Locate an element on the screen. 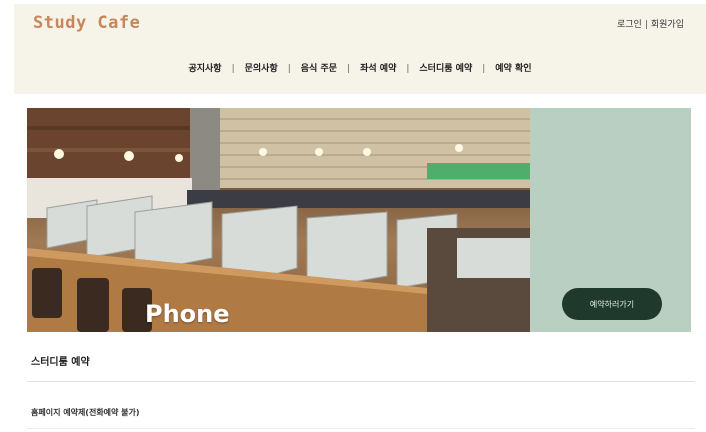 The image size is (706, 432). section-divider-bottom is located at coordinates (361, 428).